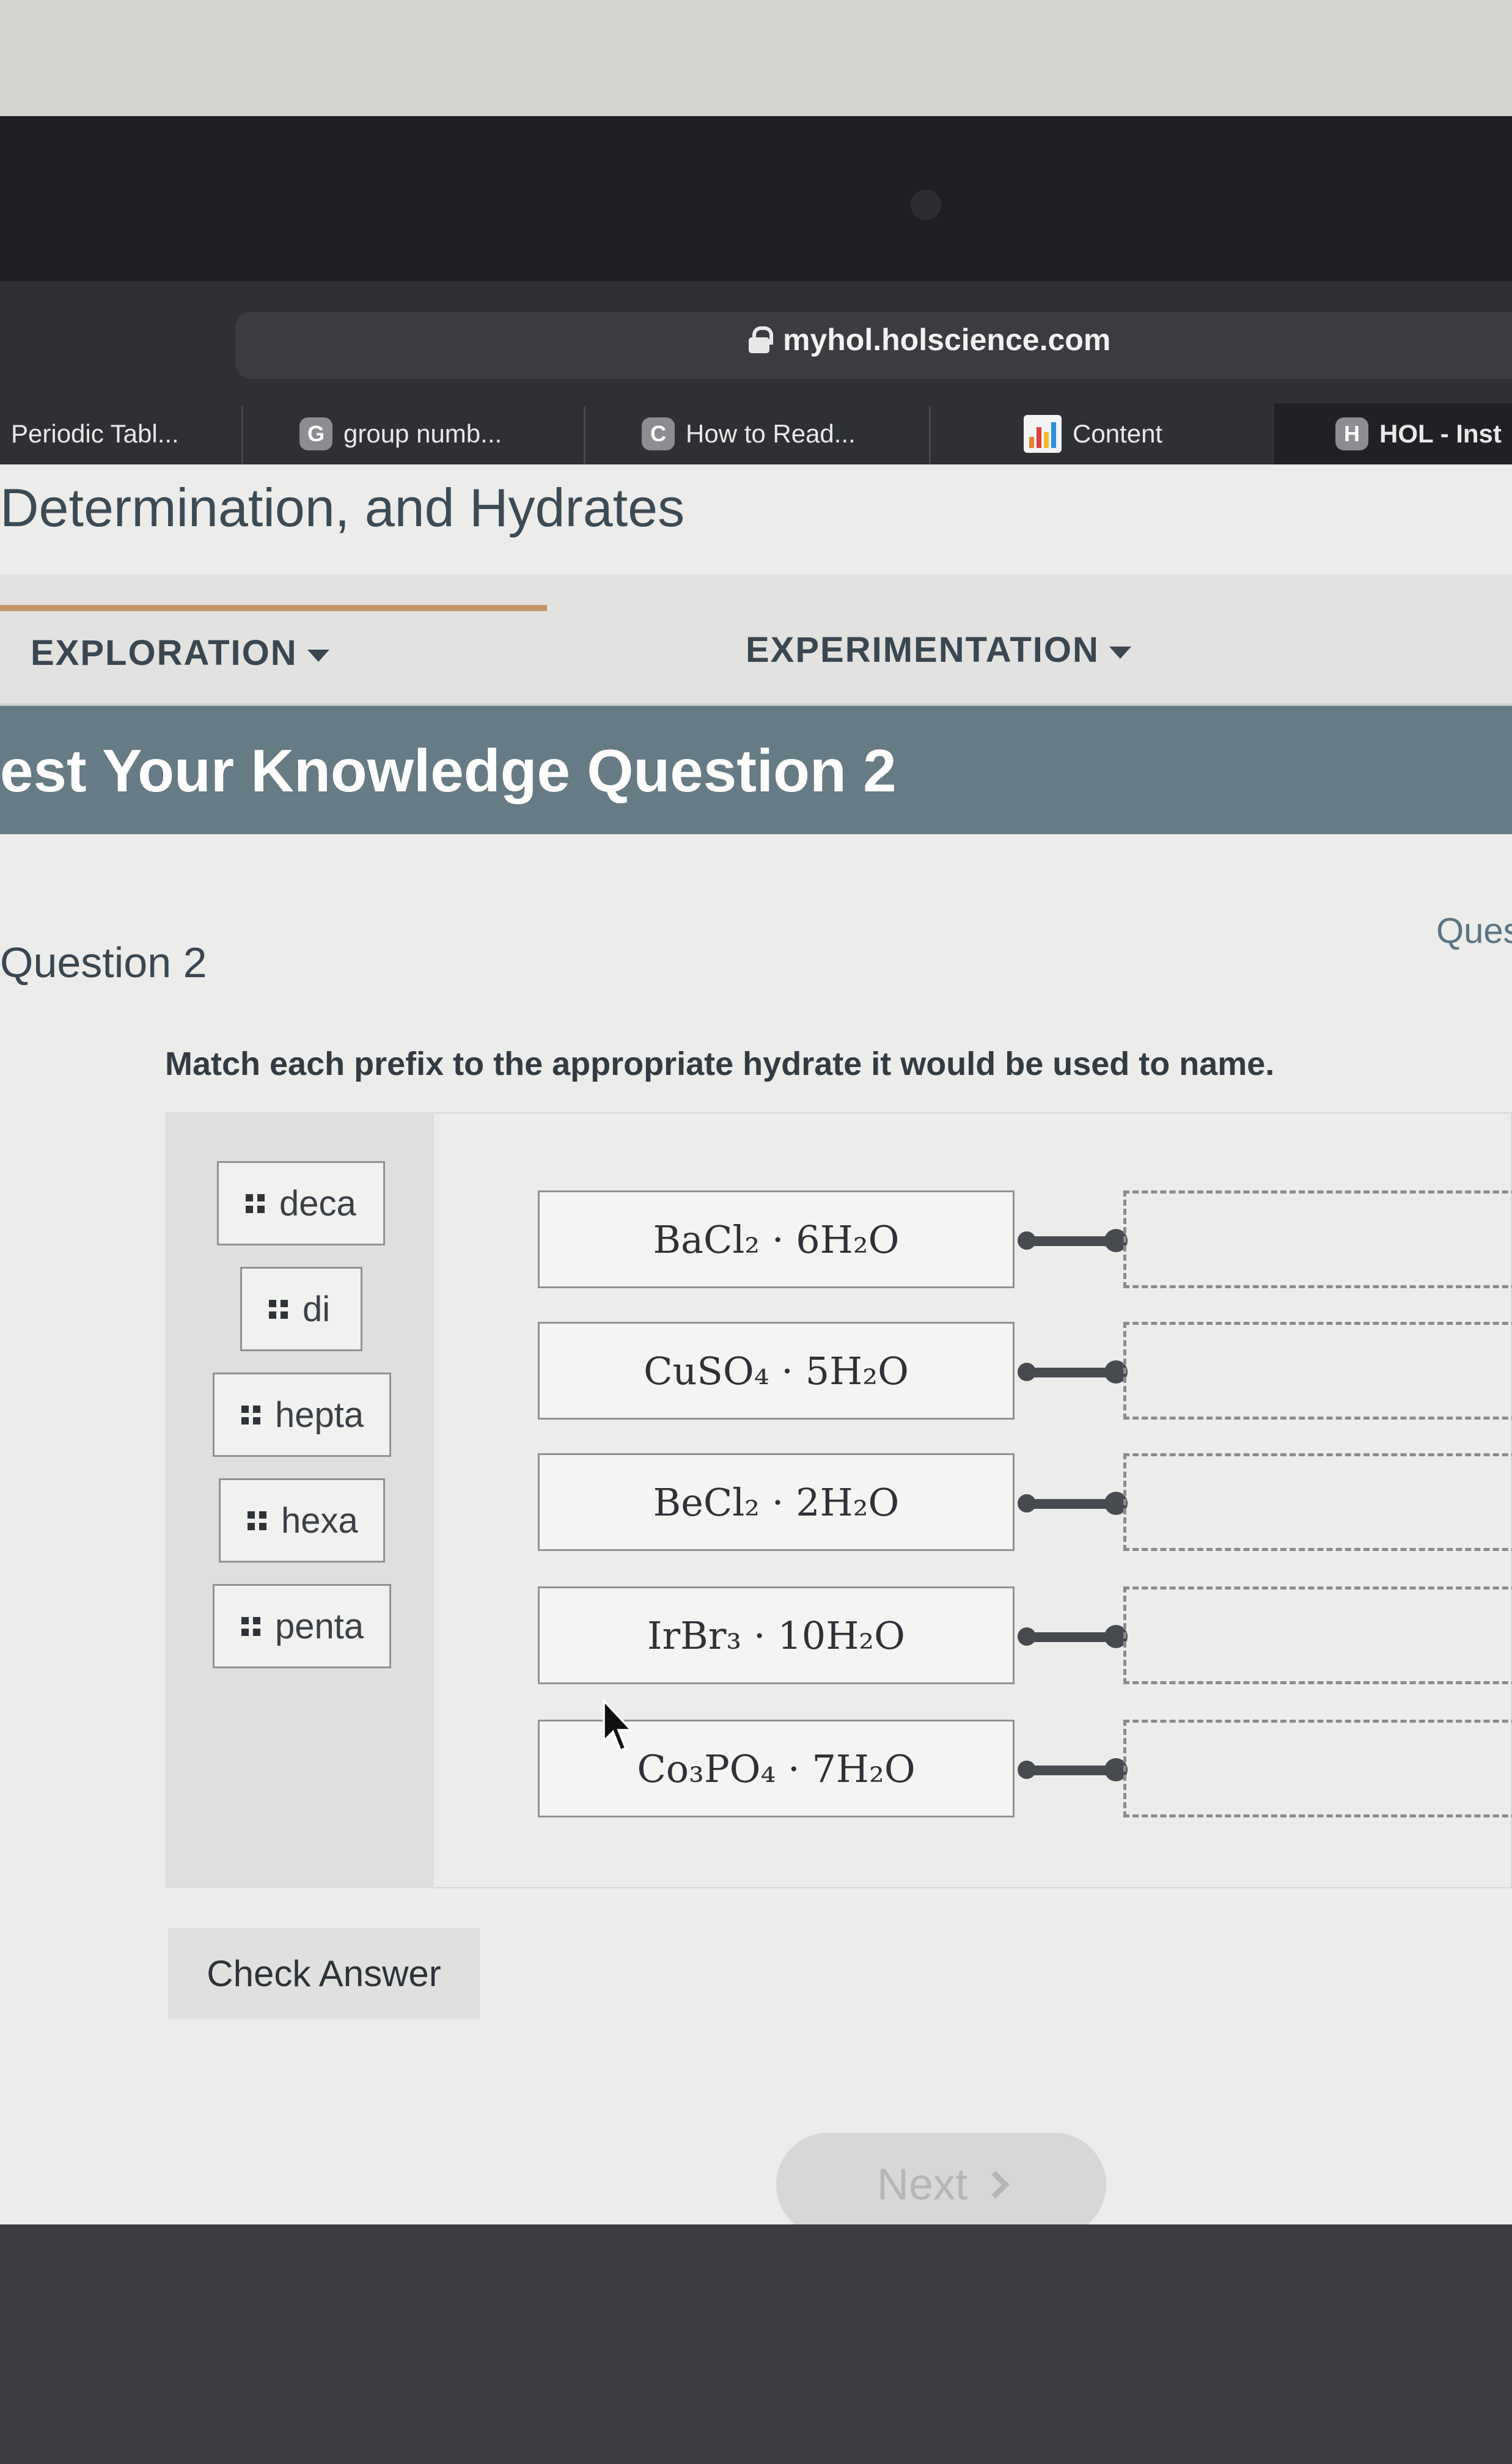  What do you see at coordinates (1474, 932) in the screenshot?
I see `questions-link: Ques` at bounding box center [1474, 932].